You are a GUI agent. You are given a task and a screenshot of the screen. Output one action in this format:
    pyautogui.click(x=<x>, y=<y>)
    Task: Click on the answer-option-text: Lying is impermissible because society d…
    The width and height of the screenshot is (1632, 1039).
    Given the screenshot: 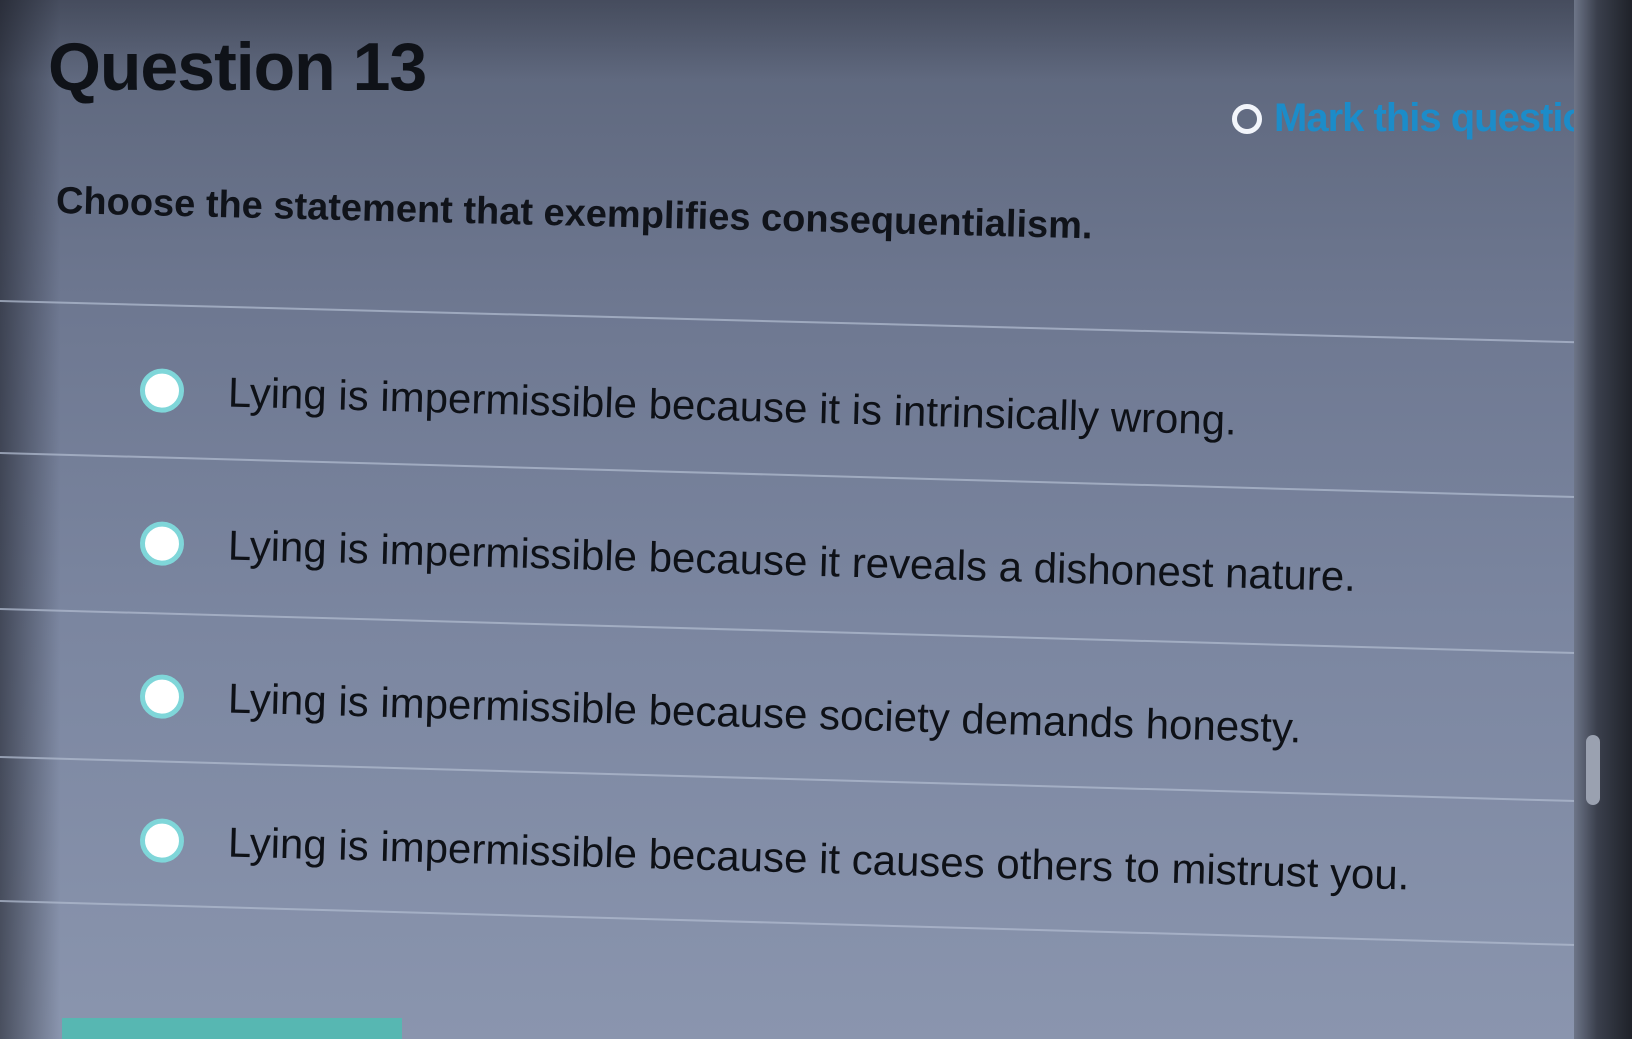 What is the action you would take?
    pyautogui.click(x=764, y=713)
    